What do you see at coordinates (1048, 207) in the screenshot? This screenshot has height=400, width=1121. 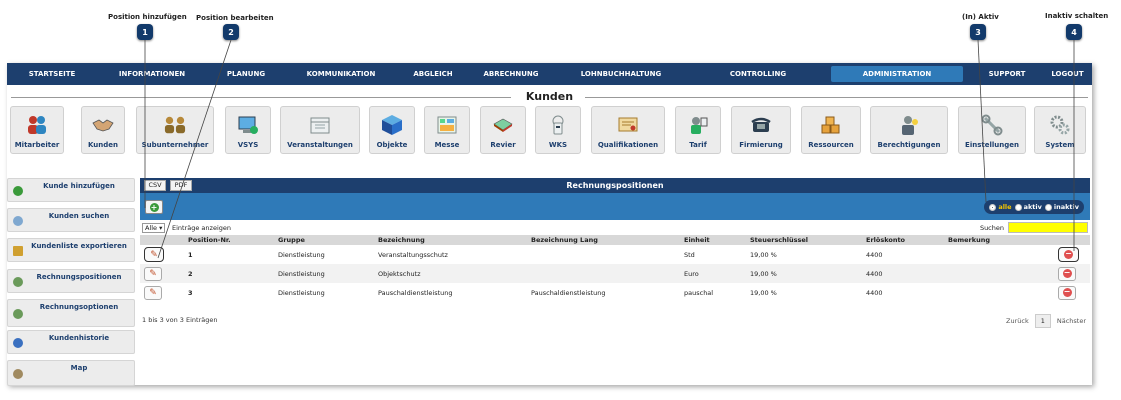 I see `radio-icon` at bounding box center [1048, 207].